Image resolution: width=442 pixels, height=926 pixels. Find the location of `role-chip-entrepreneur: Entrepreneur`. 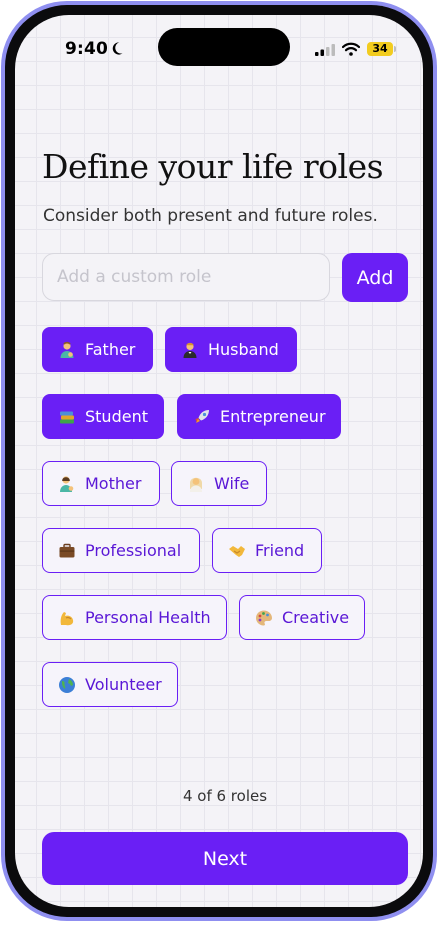

role-chip-entrepreneur: Entrepreneur is located at coordinates (259, 416).